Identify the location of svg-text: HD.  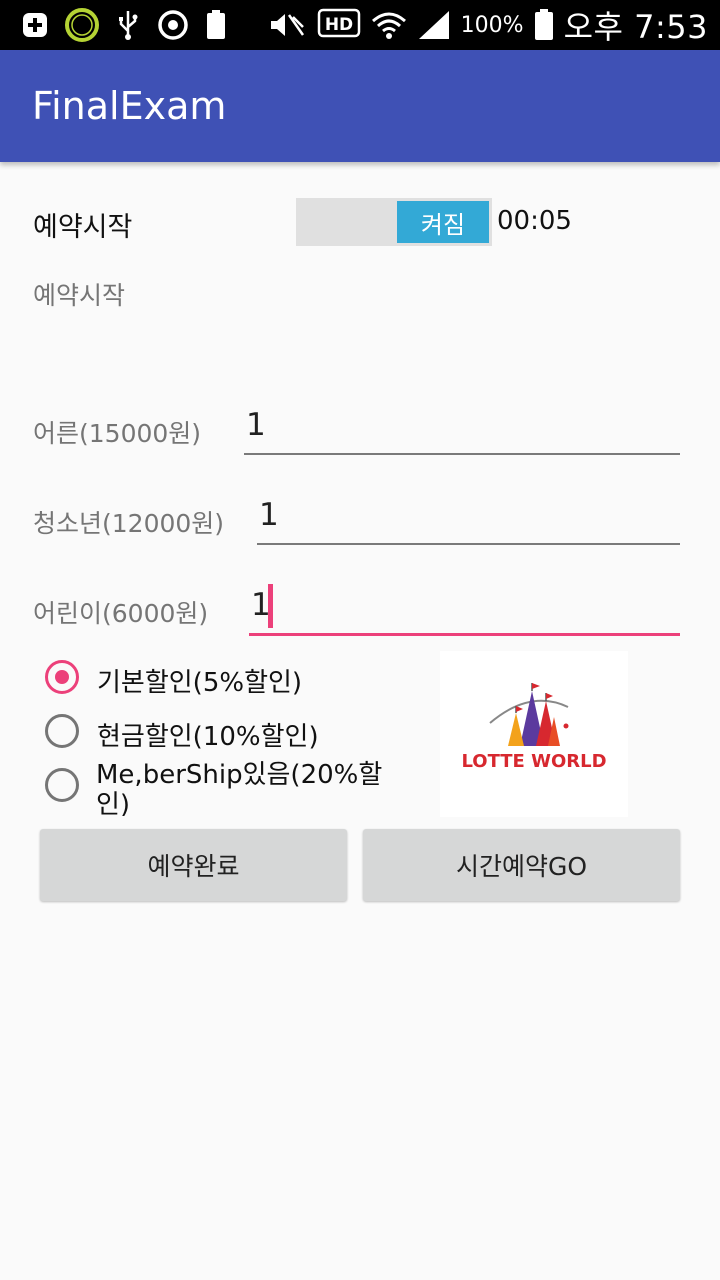
(339, 25).